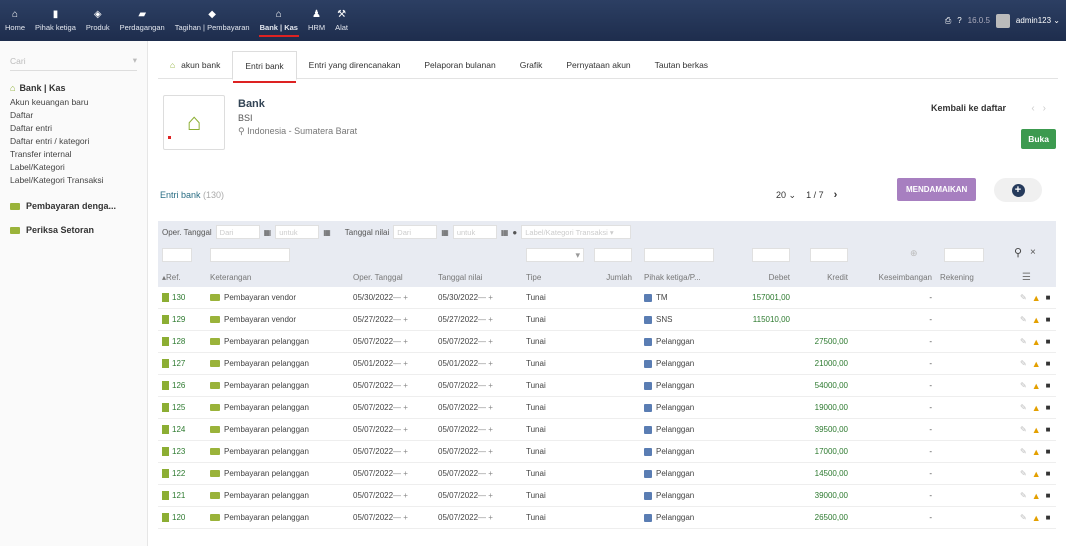 Image resolution: width=1066 pixels, height=546 pixels. Describe the element at coordinates (182, 429) in the screenshot. I see `ref-link: 124` at that location.